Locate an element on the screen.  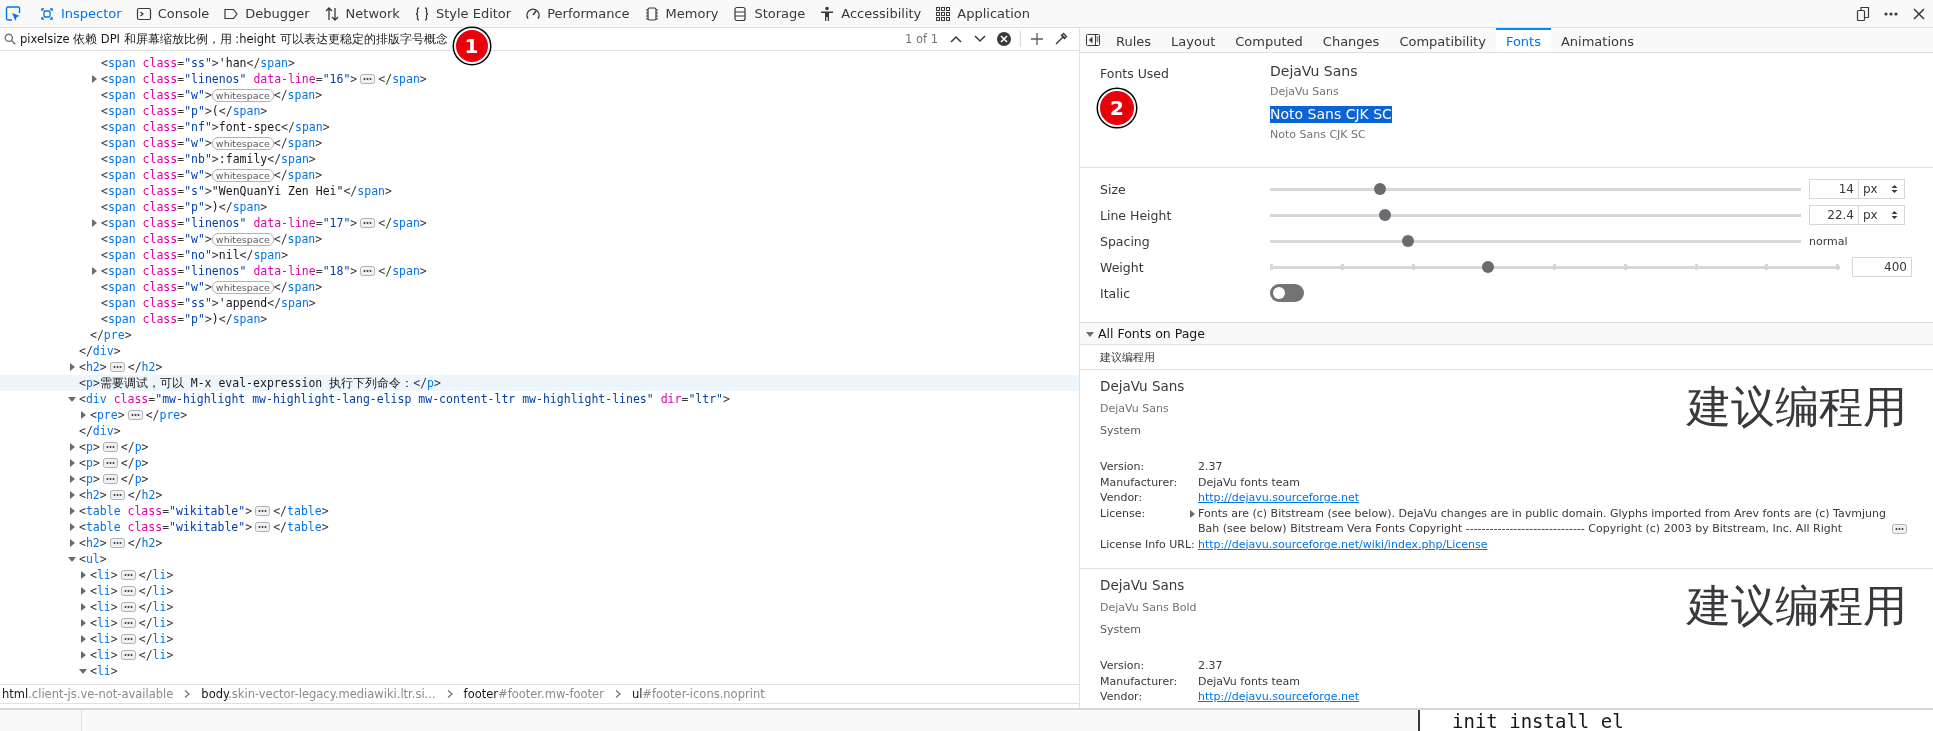
toolbox-tab: Storage is located at coordinates (769, 13).